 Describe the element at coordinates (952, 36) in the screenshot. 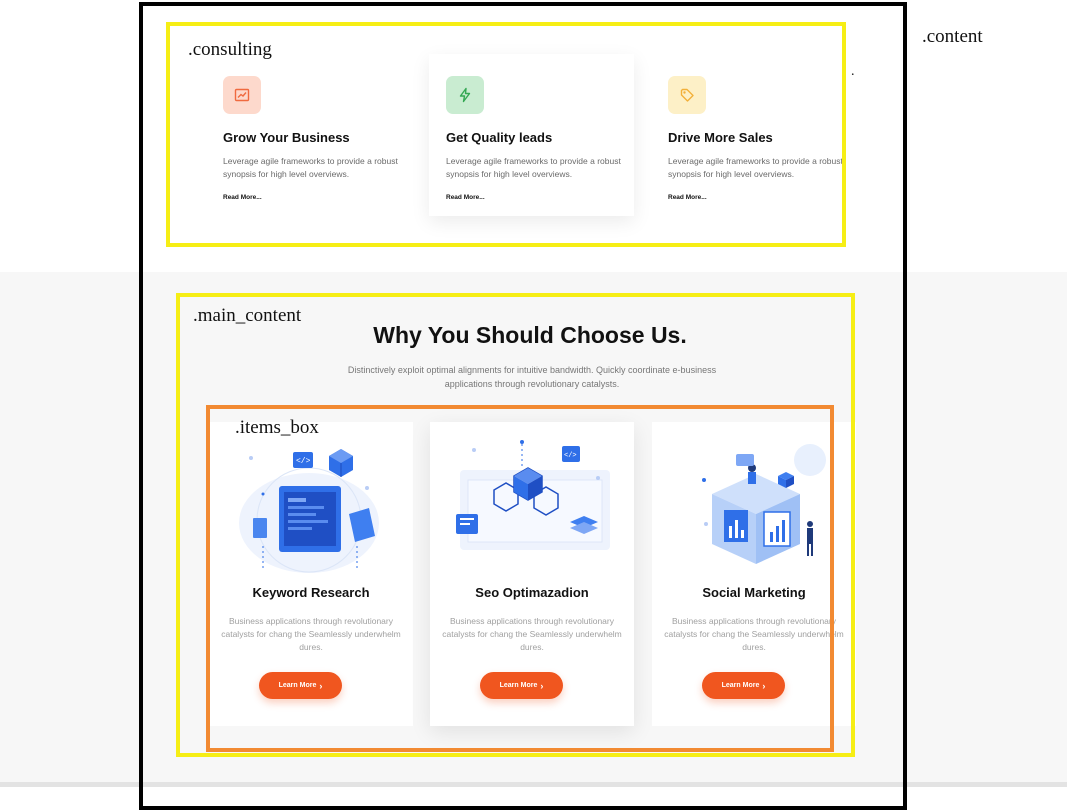

I see `content-annotation-label: .content` at that location.